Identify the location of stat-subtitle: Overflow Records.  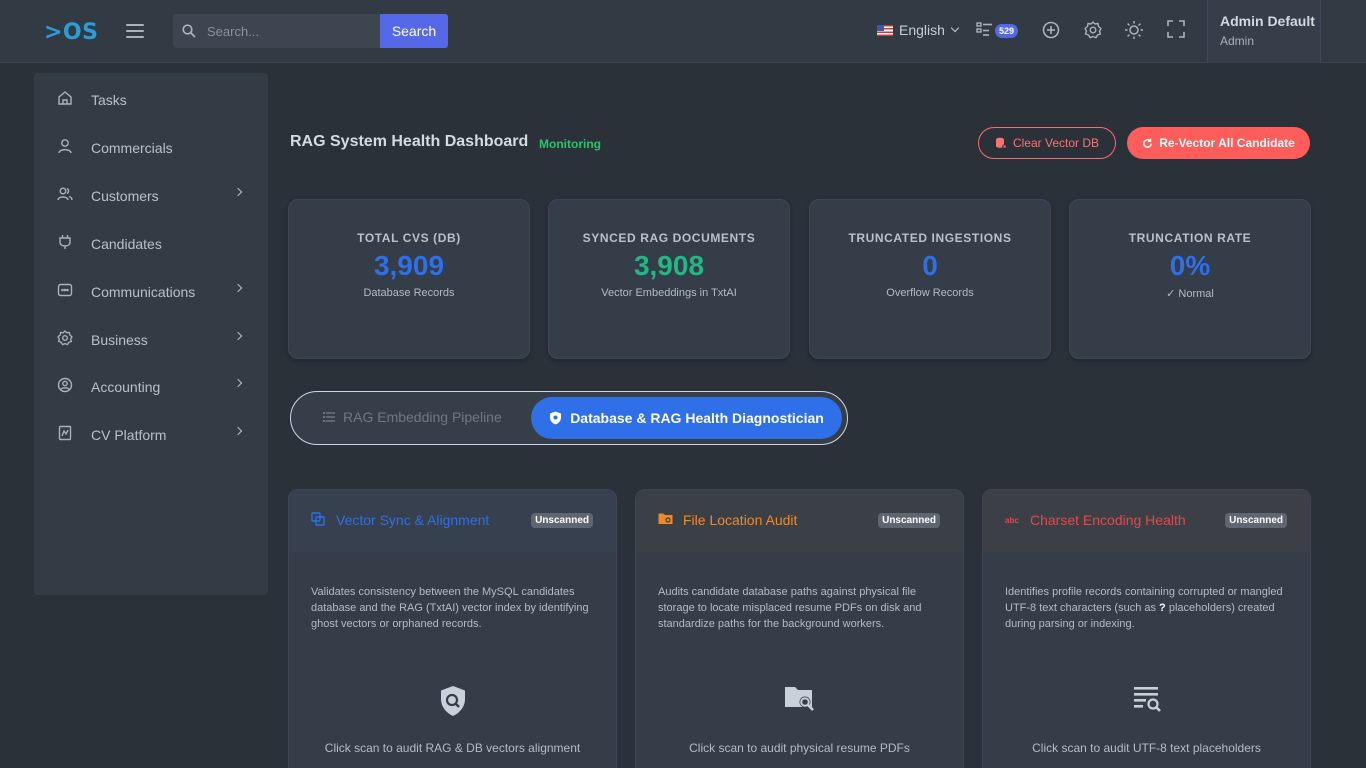
(930, 293).